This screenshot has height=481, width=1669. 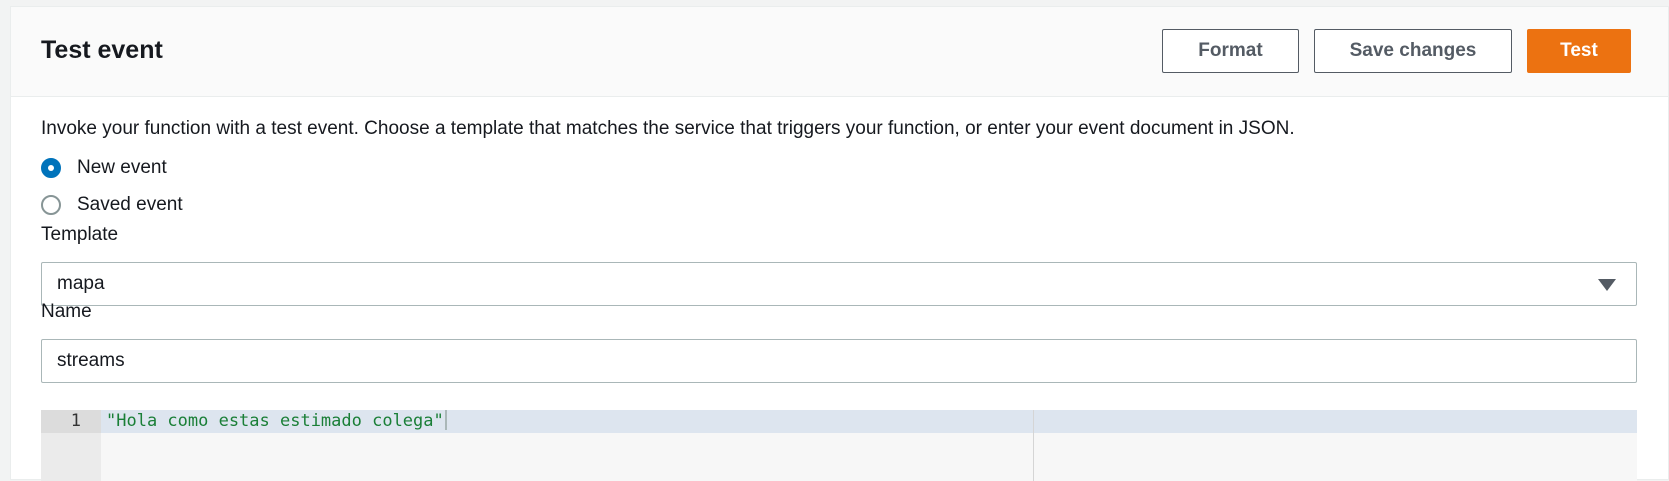 I want to click on name-label: Name, so click(x=66, y=311).